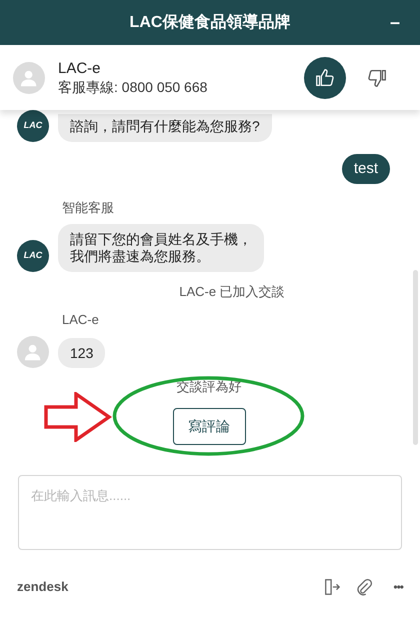 This screenshot has width=420, height=627. I want to click on system-message: LAC-e 已加入交談, so click(232, 292).